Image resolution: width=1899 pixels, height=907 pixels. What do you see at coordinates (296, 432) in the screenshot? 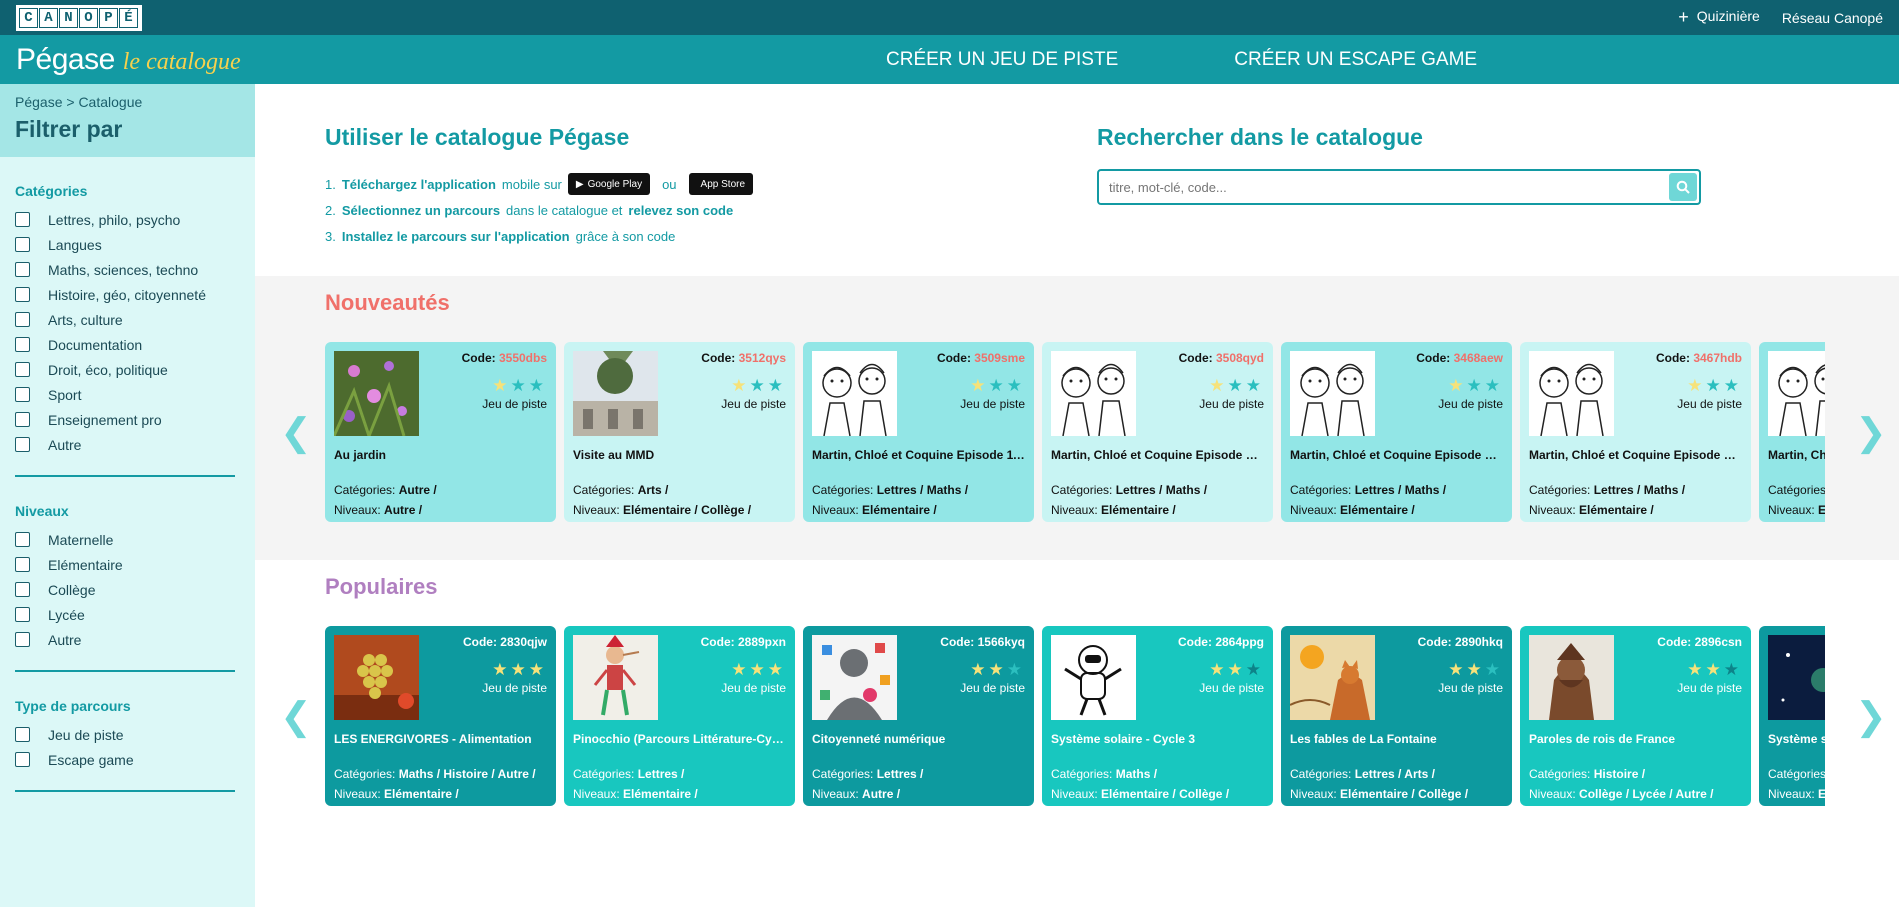
I see `new-prev-arrow-icon: ❮` at bounding box center [296, 432].